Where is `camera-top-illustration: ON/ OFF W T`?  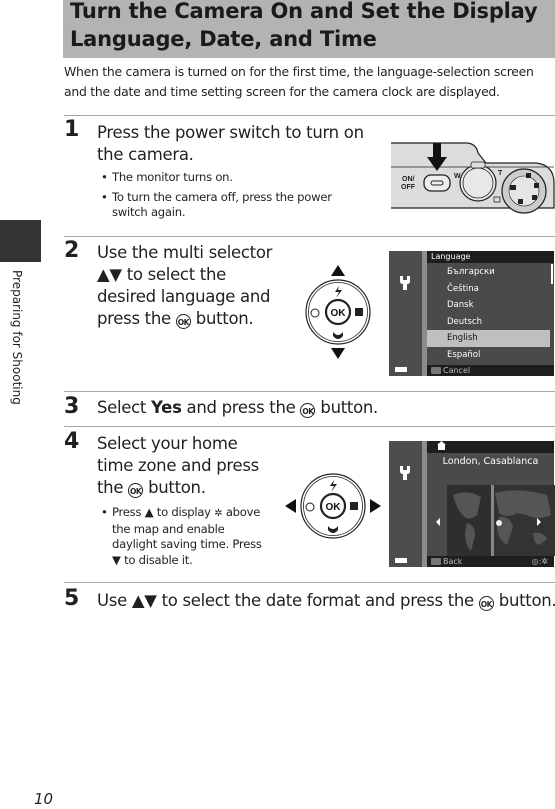 camera-top-illustration: ON/ OFF W T is located at coordinates (473, 178).